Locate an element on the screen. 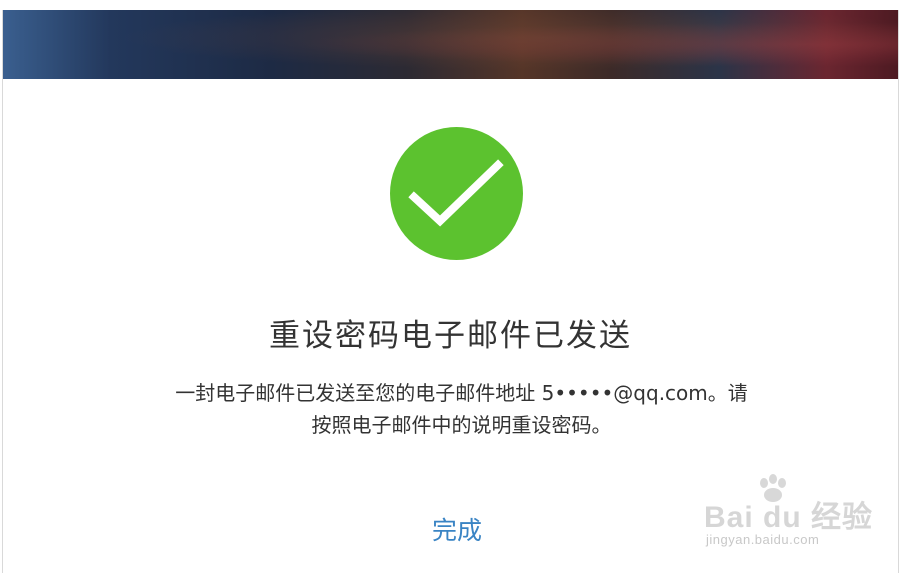 The image size is (915, 573). checkmark-icon is located at coordinates (456, 193).